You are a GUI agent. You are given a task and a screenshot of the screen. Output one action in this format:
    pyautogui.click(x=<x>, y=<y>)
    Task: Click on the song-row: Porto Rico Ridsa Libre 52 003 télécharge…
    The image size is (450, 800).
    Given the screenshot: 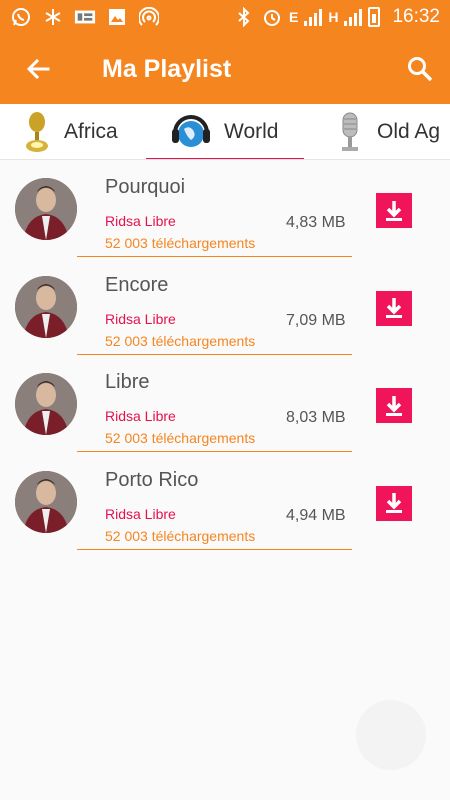 What is the action you would take?
    pyautogui.click(x=225, y=502)
    